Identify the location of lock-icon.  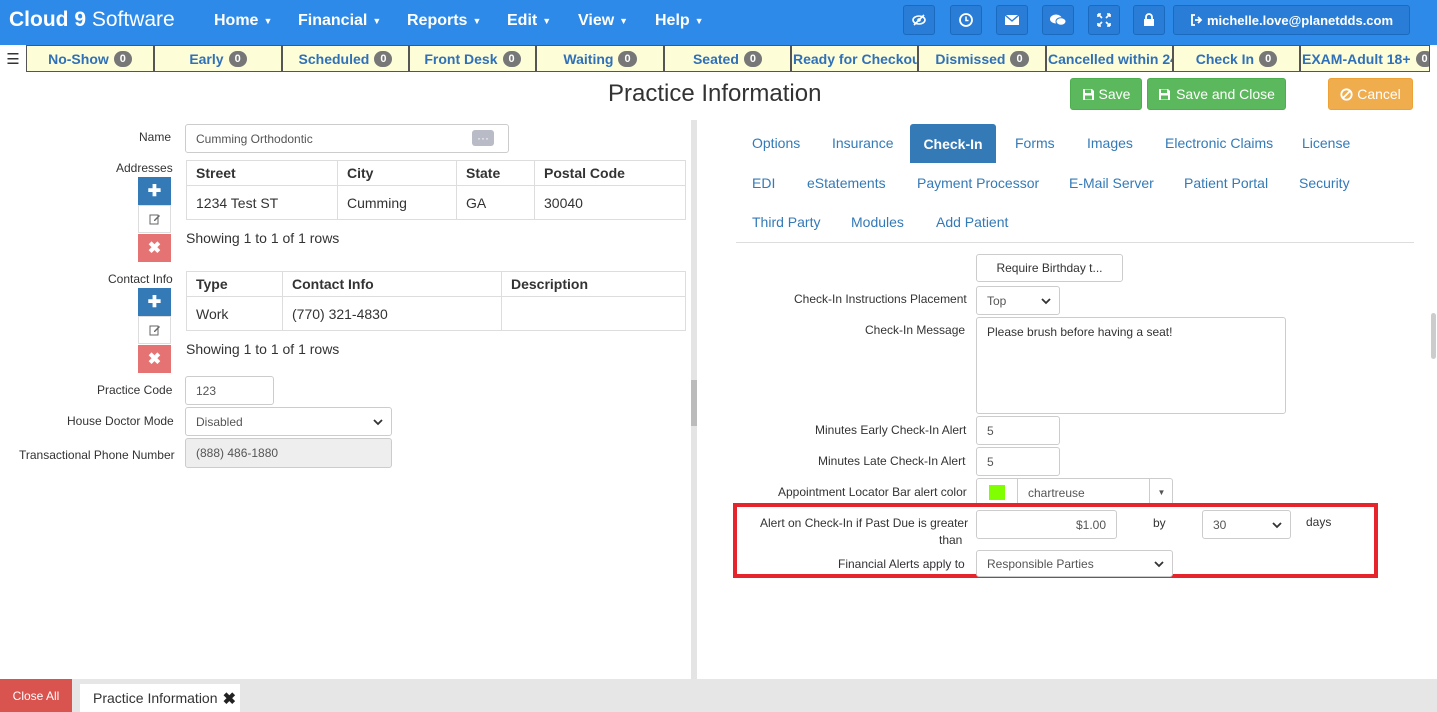
(1149, 19).